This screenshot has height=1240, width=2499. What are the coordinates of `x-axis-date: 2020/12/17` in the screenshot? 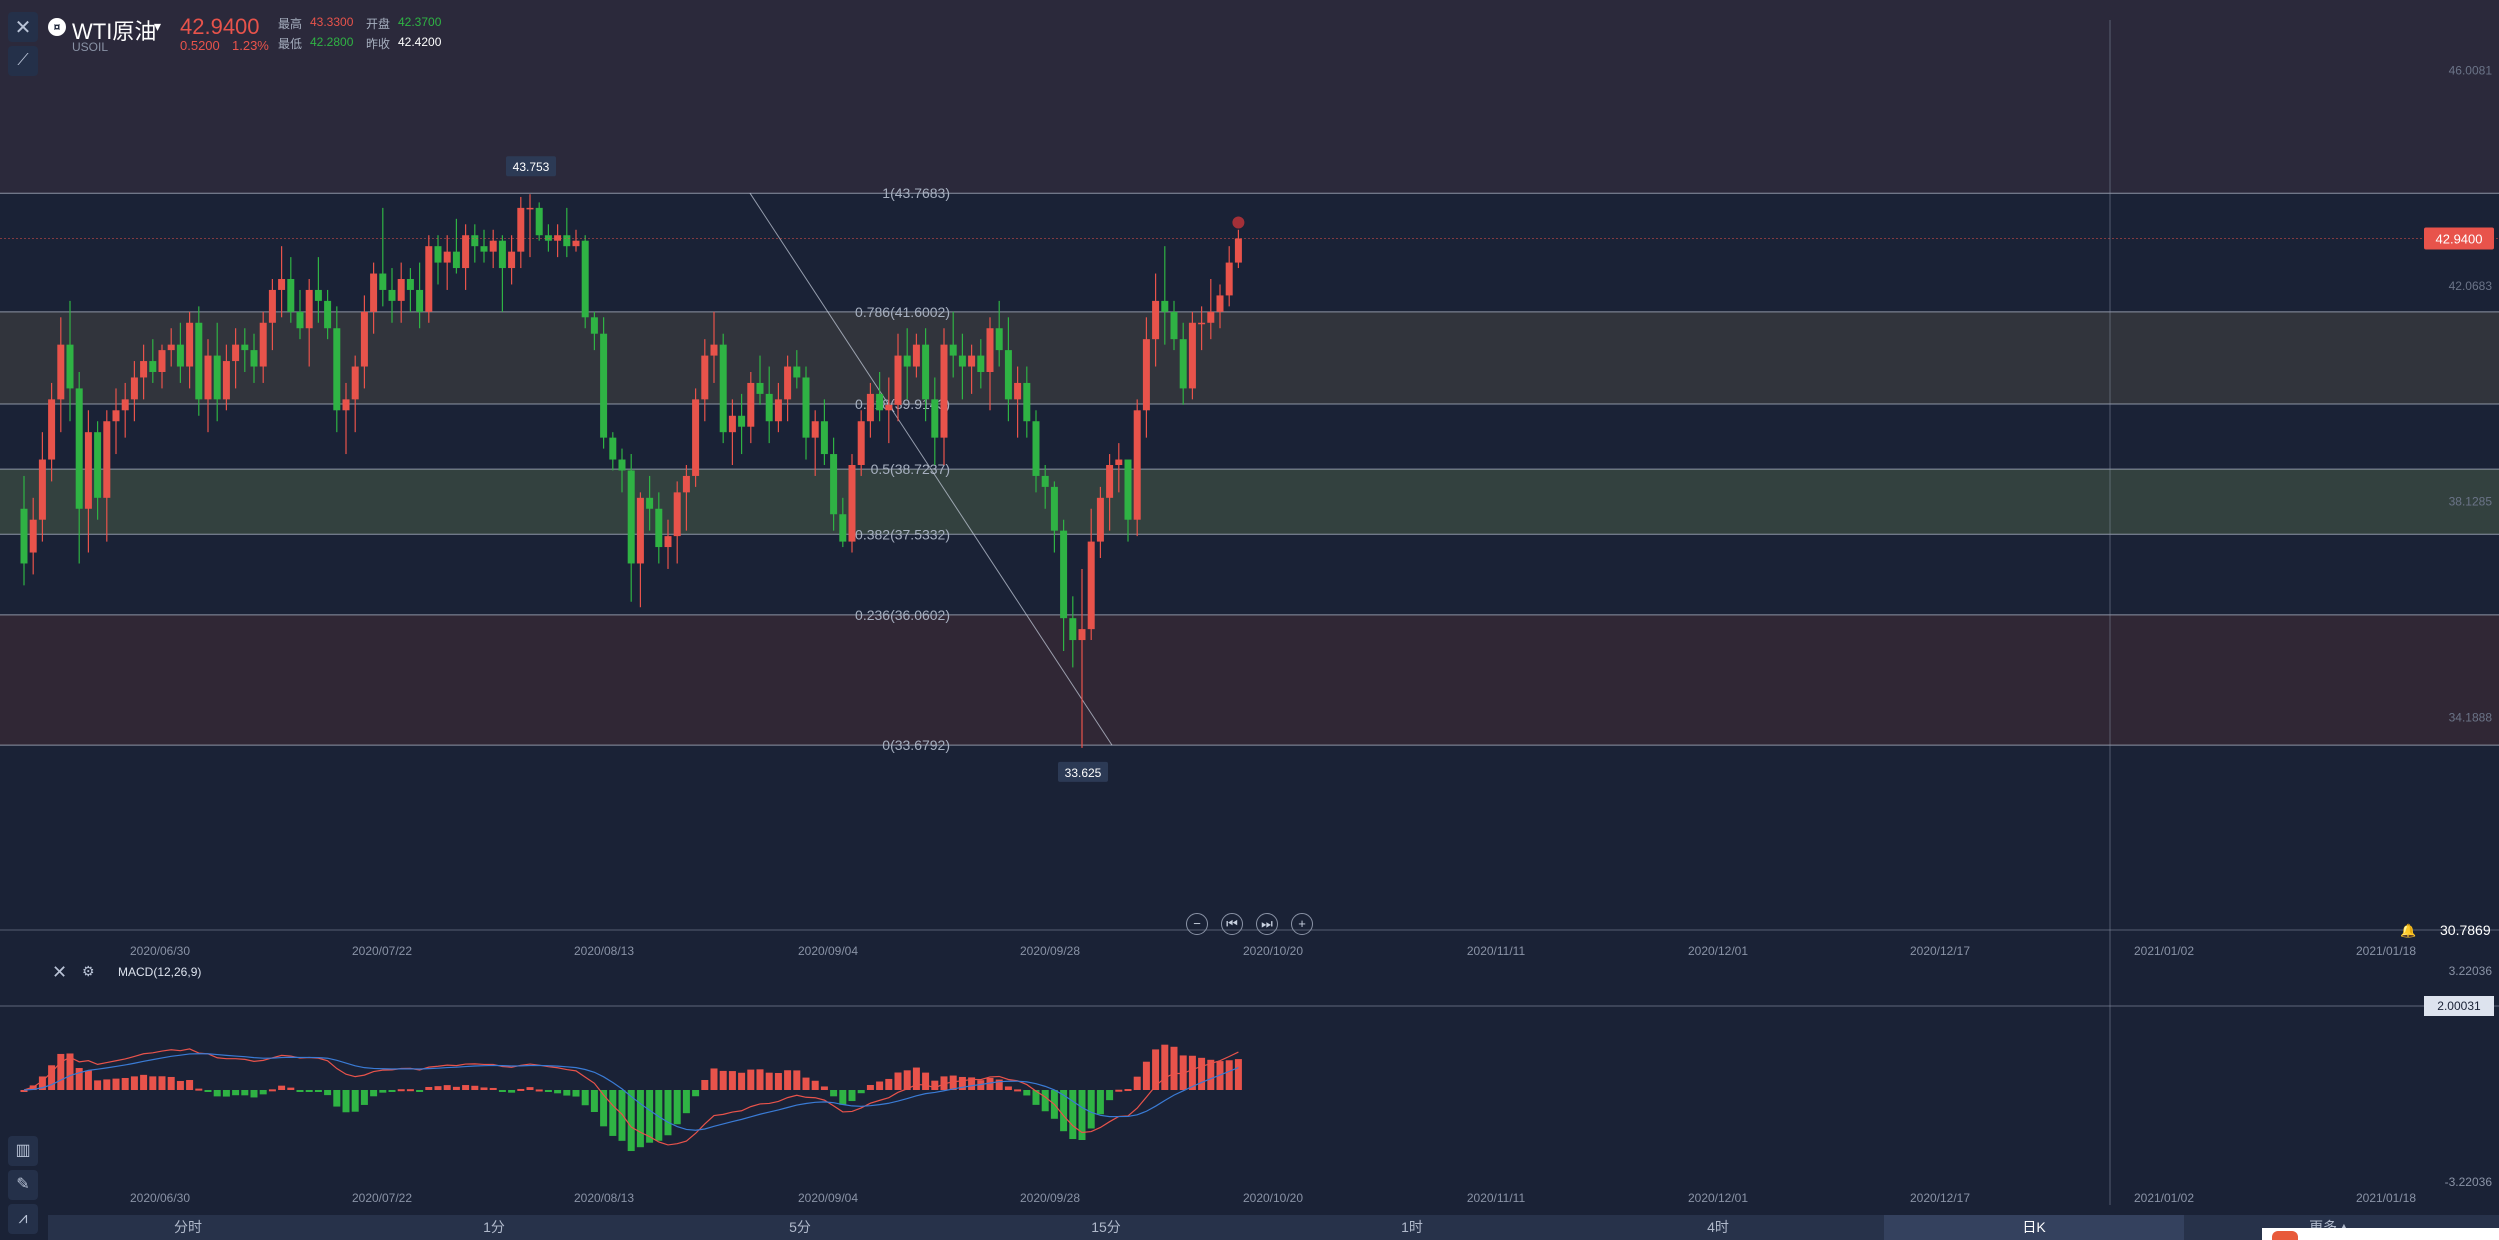 It's located at (1940, 951).